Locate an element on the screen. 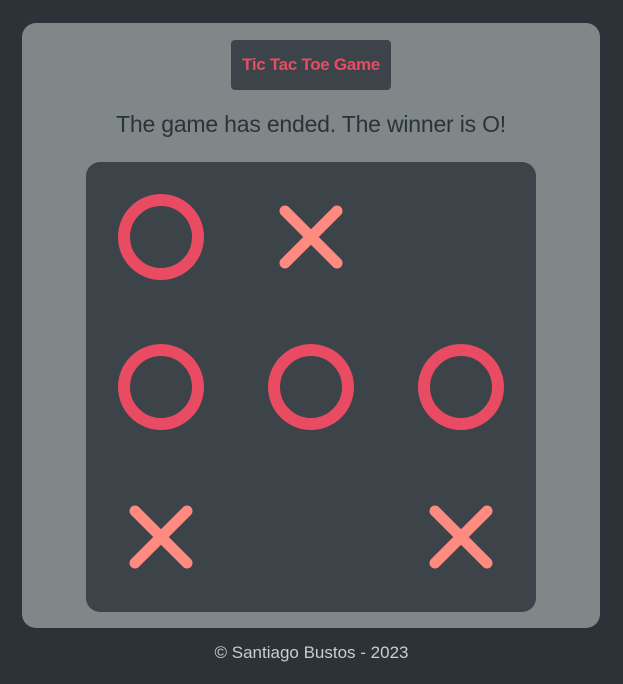 The height and width of the screenshot is (684, 623). game-status-message: The game has ended. The winner is O! is located at coordinates (311, 124).